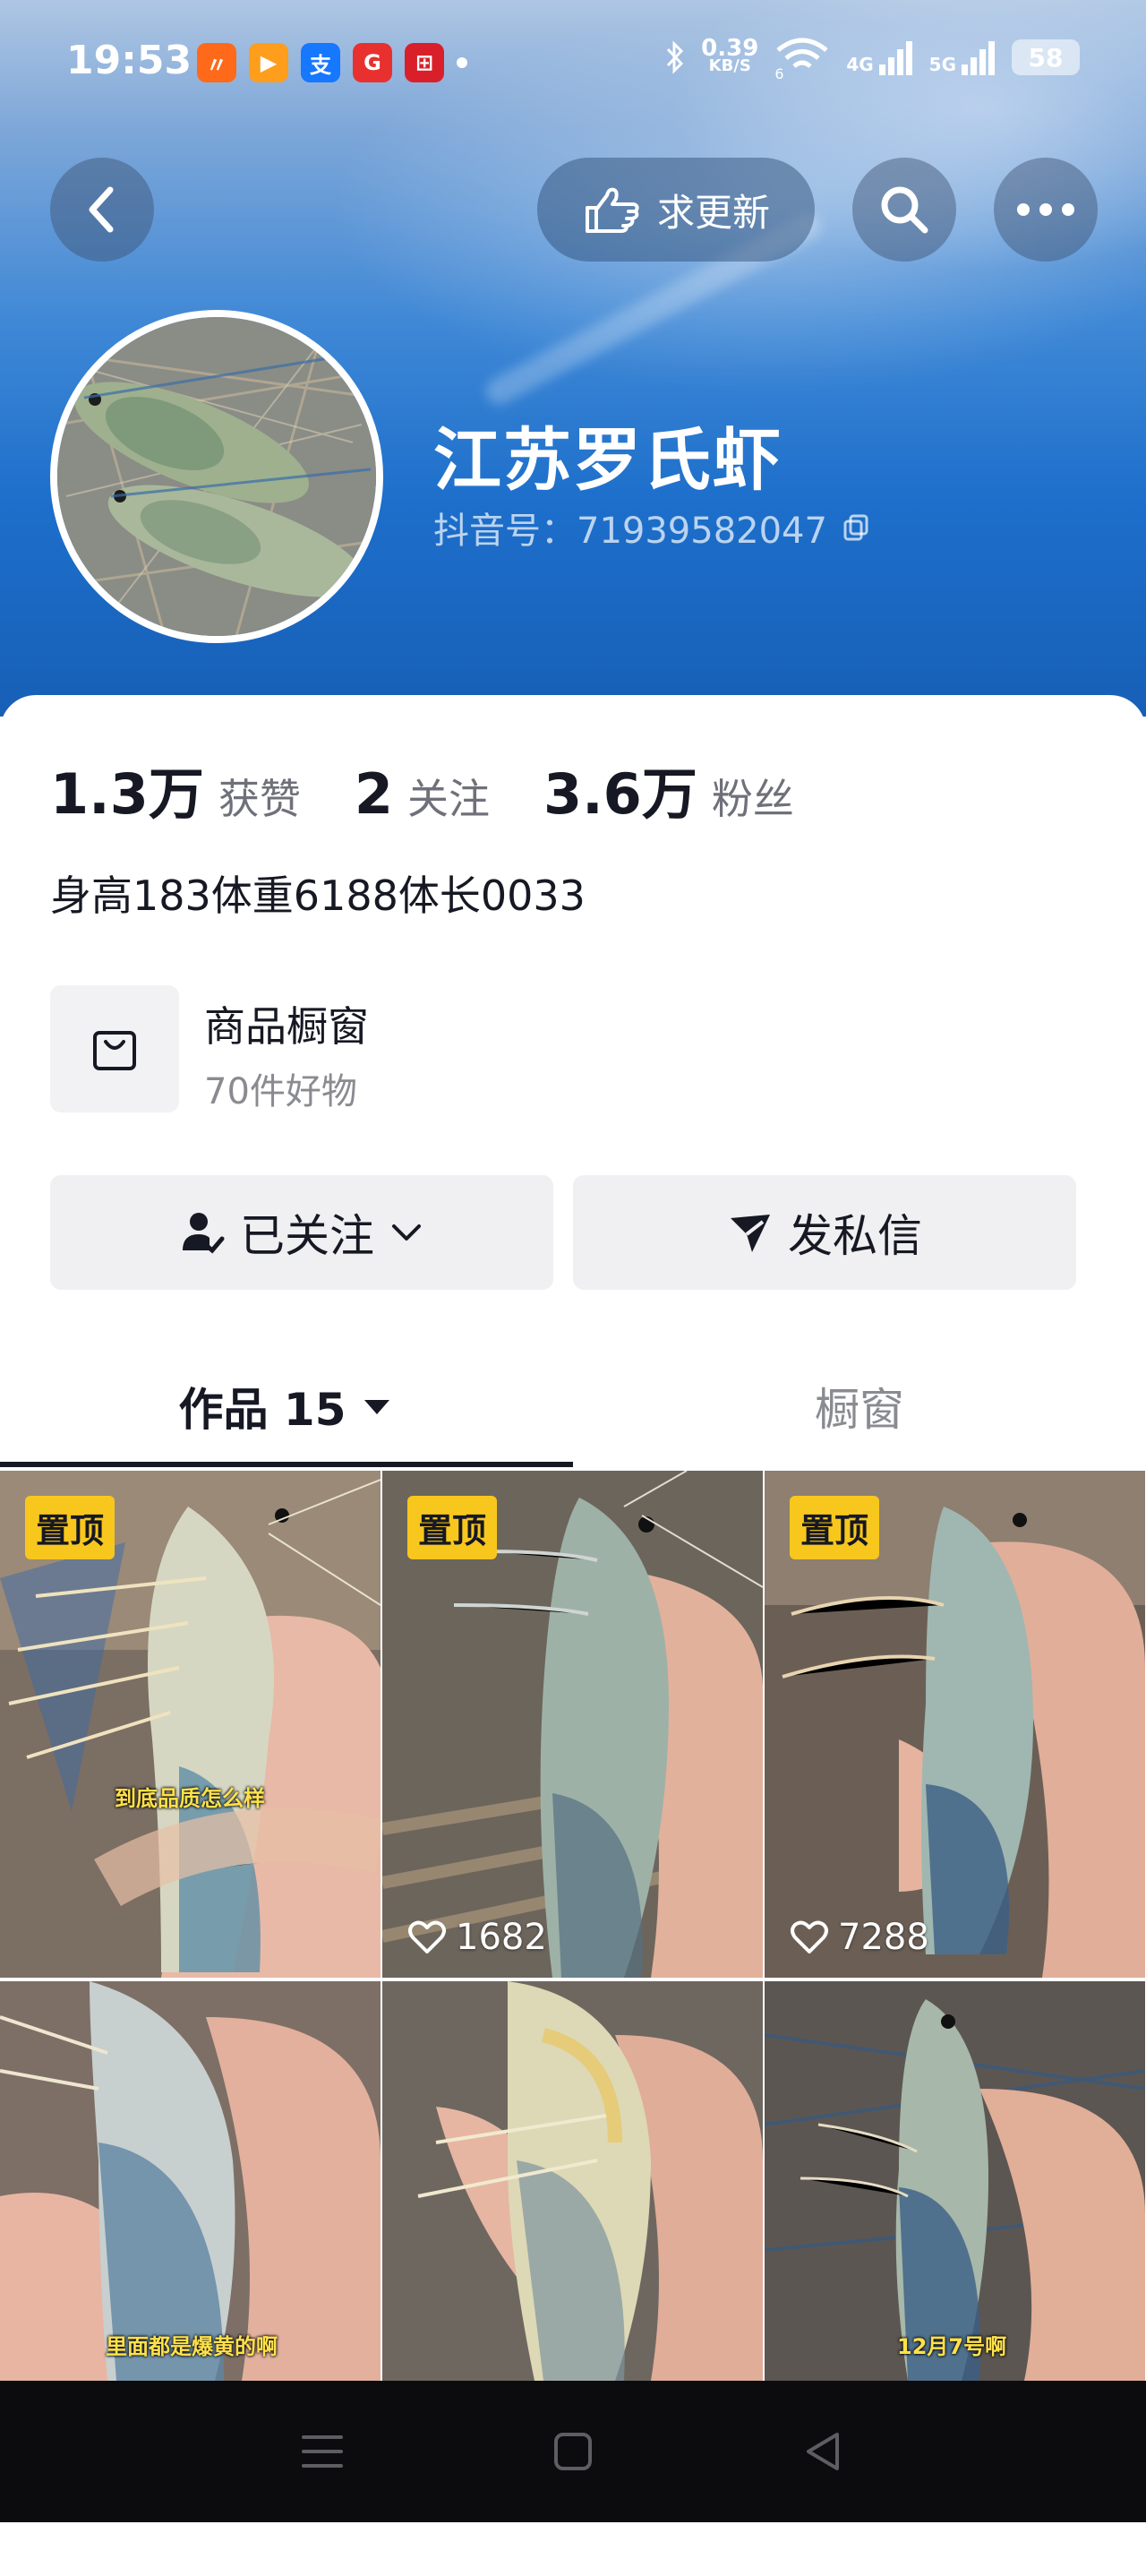 Image resolution: width=1146 pixels, height=2576 pixels. I want to click on tab-works: 作品 15, so click(286, 1406).